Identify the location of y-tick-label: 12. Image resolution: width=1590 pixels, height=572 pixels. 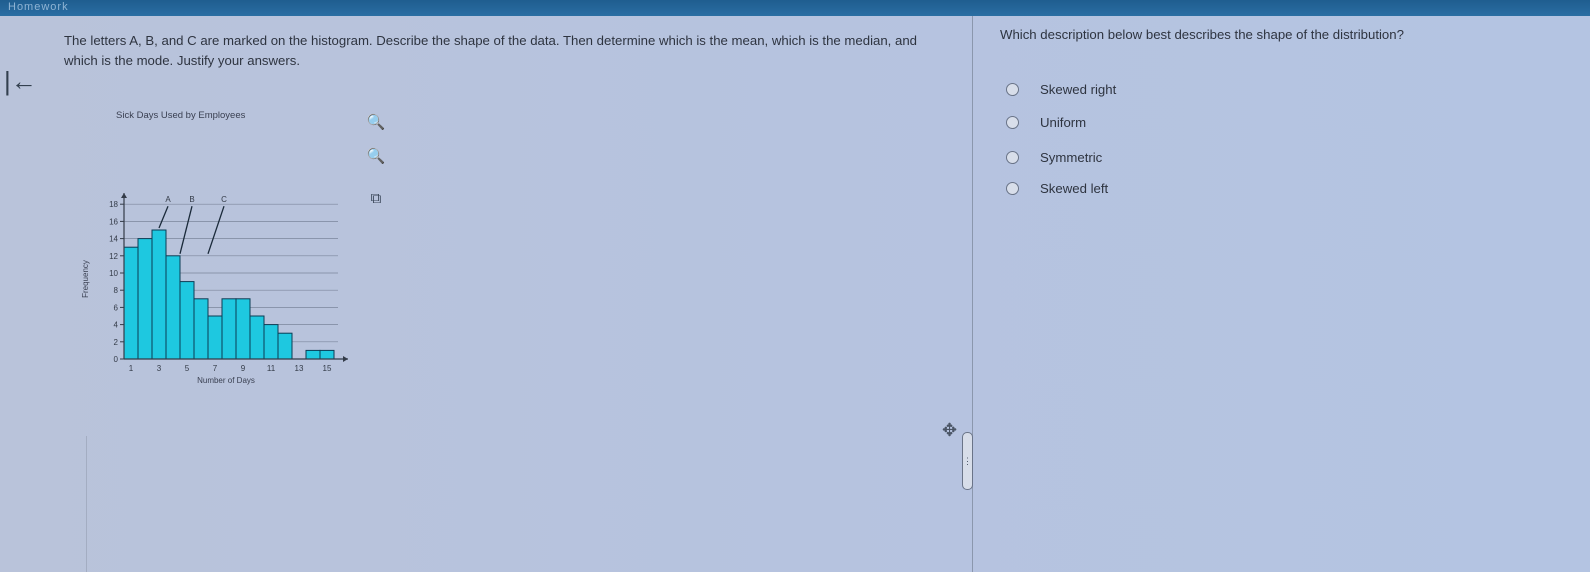
(113, 256).